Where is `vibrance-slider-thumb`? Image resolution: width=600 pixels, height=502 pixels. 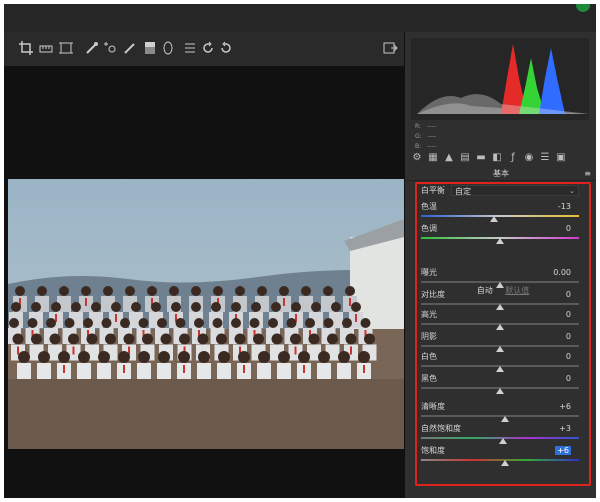
vibrance-slider-thumb is located at coordinates (503, 441).